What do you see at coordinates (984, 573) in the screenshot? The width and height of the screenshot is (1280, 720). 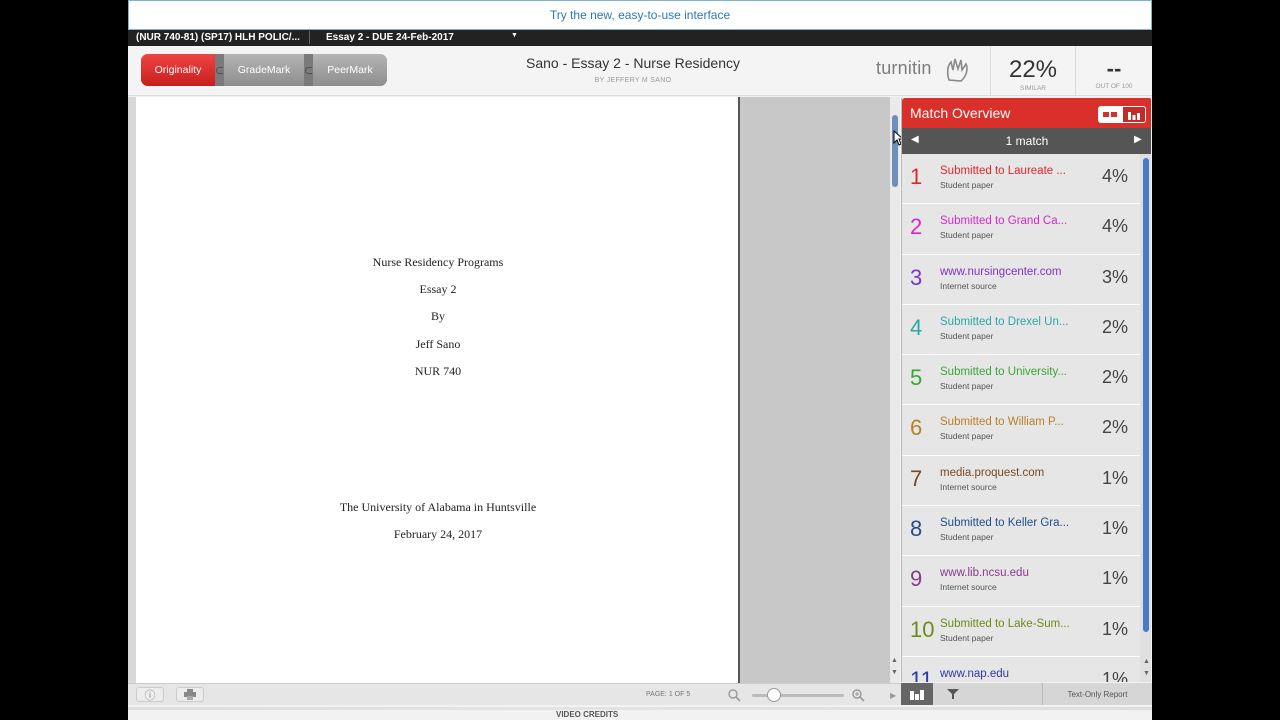 I see `match-source-name: www.lib.ncsu.edu` at bounding box center [984, 573].